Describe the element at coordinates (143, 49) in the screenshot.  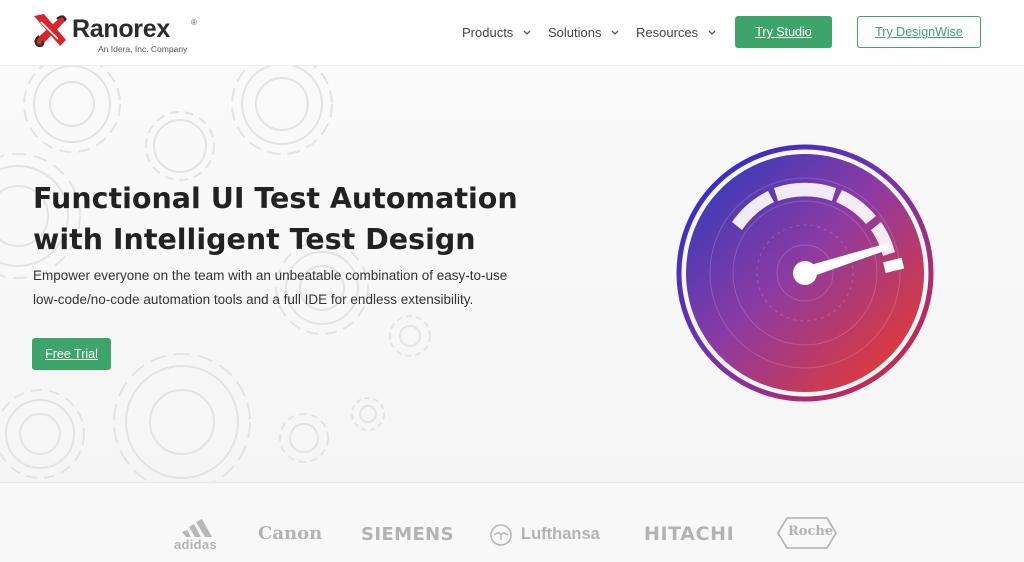
I see `brand-tagline: An Idera, Inc. Company` at that location.